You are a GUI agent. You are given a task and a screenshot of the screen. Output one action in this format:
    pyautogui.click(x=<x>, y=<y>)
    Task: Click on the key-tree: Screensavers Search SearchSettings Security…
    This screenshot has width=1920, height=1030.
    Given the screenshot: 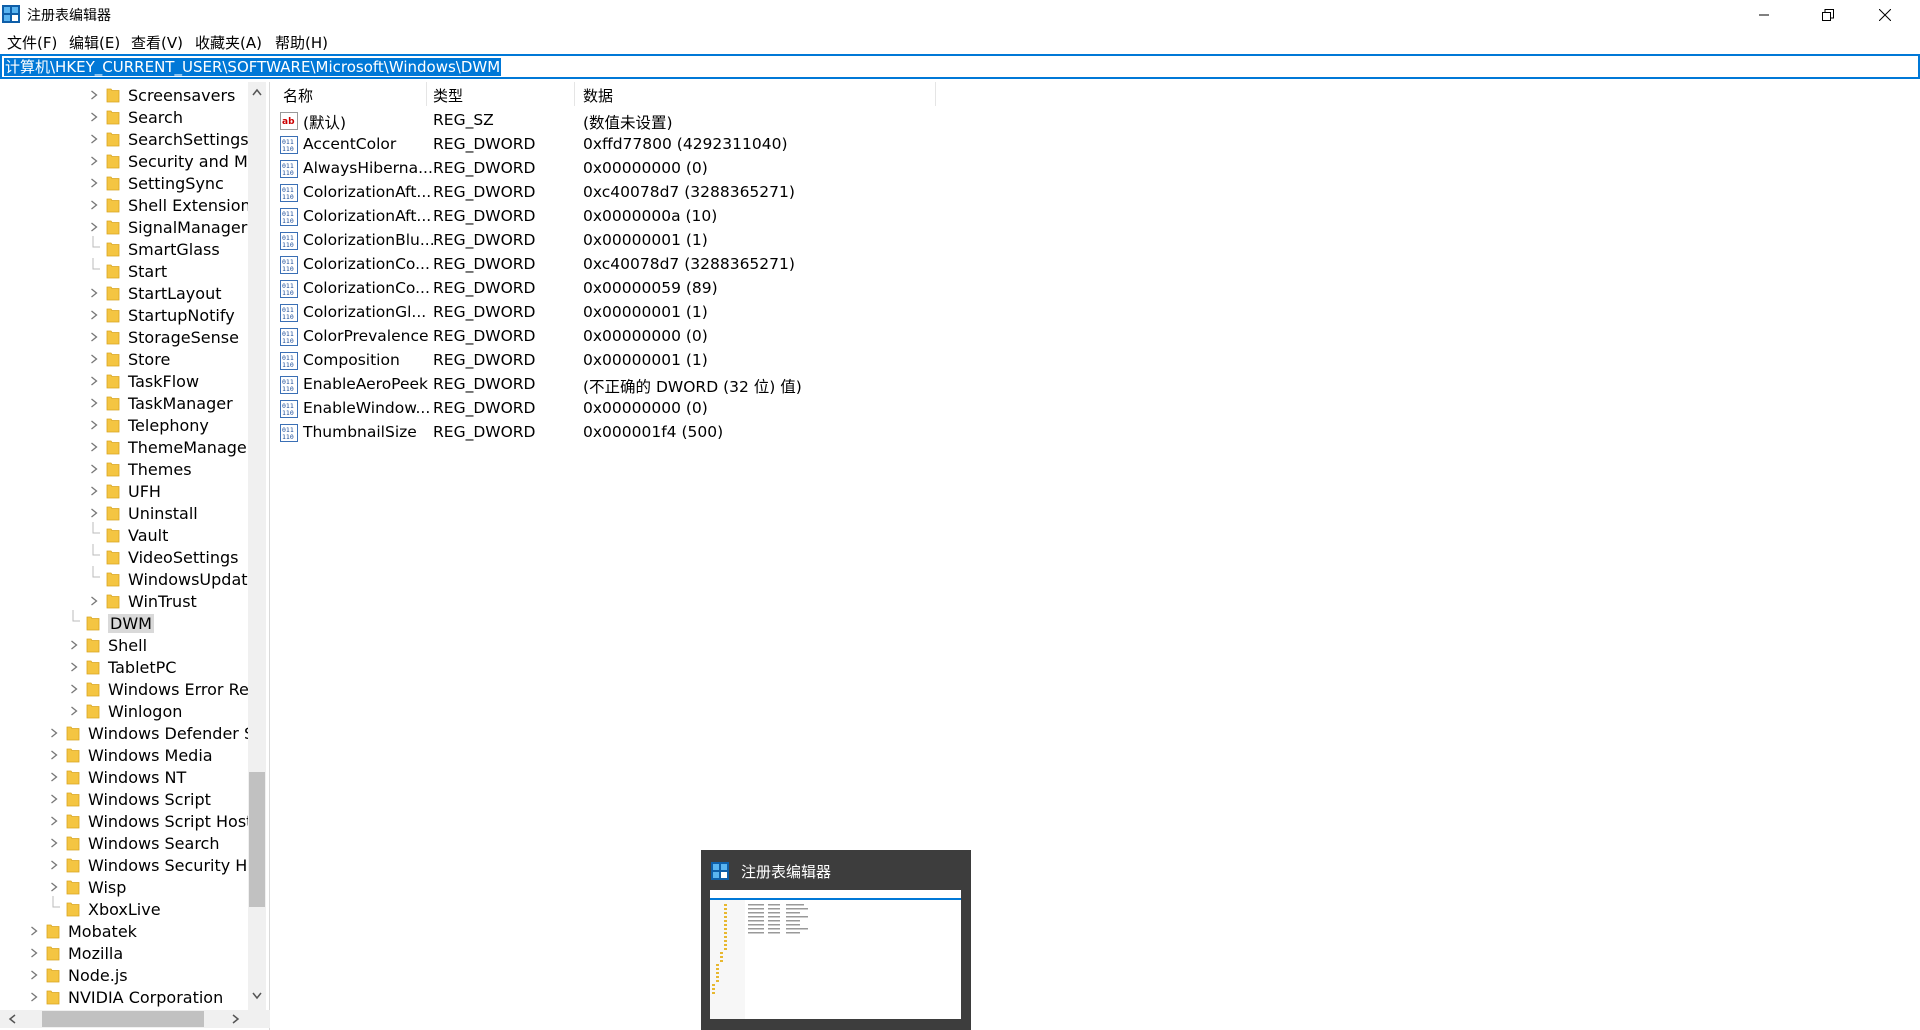 What is the action you would take?
    pyautogui.click(x=135, y=556)
    